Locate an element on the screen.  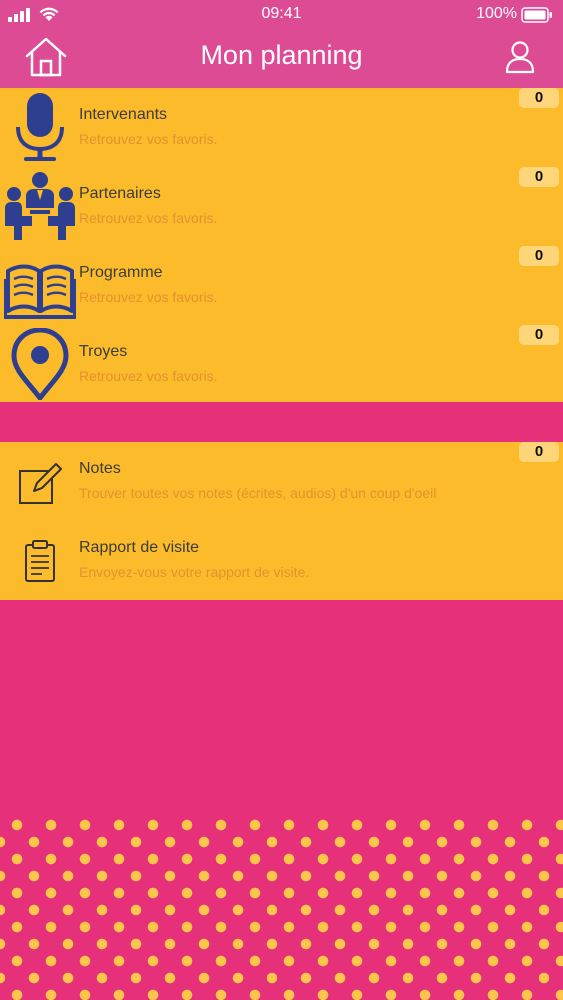
list-item-label: Troyes is located at coordinates (103, 351).